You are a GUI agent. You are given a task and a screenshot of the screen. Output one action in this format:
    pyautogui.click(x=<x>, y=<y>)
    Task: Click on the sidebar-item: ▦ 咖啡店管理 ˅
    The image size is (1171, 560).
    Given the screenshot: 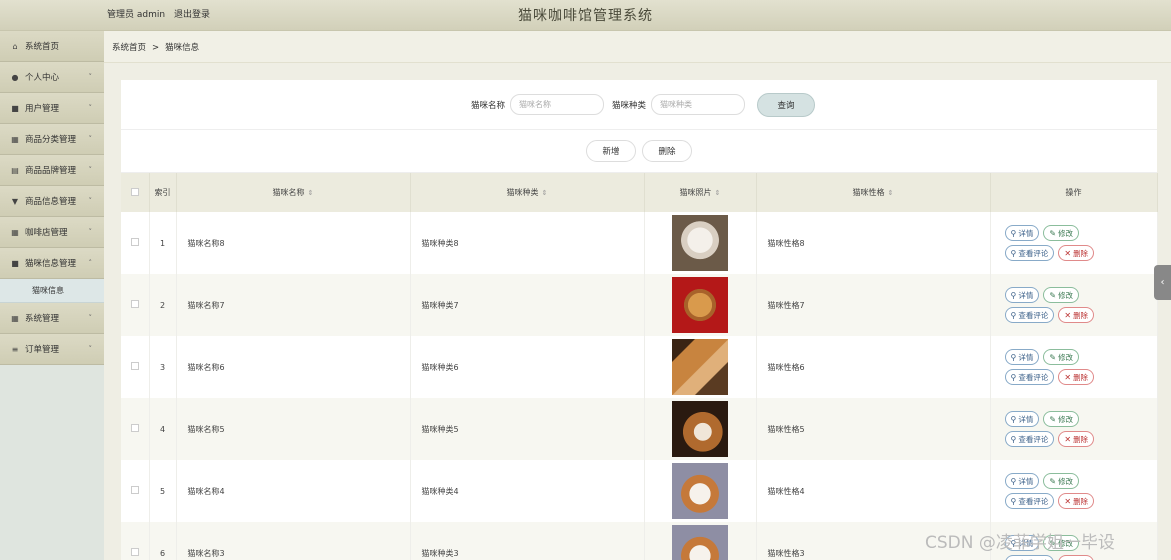 What is the action you would take?
    pyautogui.click(x=52, y=232)
    